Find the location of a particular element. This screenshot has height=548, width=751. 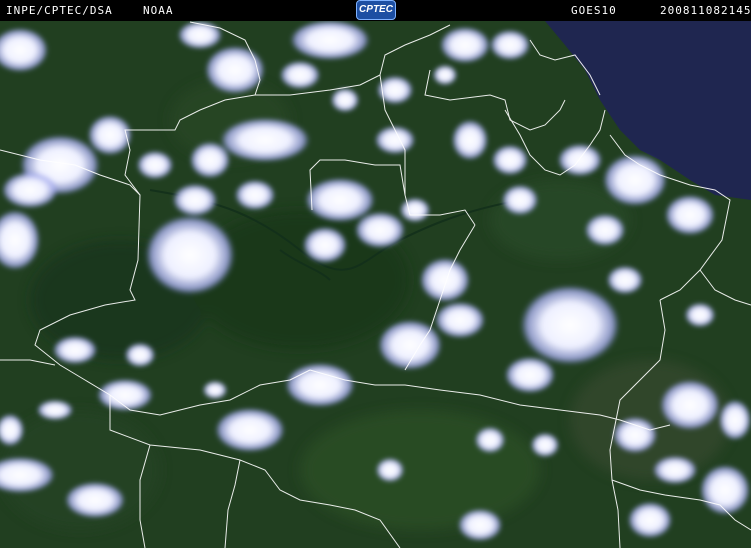

cptec-logo: CPTEC is located at coordinates (376, 10).